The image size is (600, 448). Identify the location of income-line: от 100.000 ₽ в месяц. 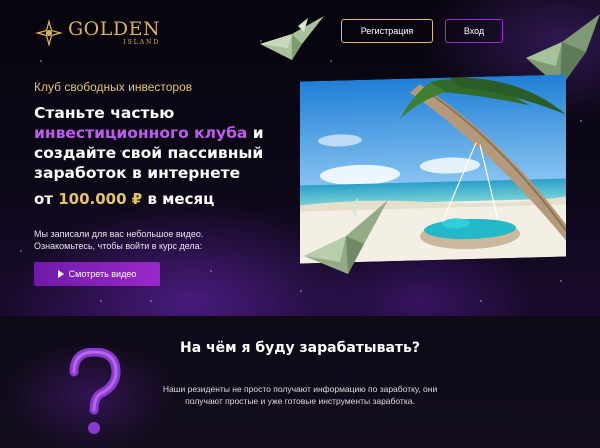
(124, 199).